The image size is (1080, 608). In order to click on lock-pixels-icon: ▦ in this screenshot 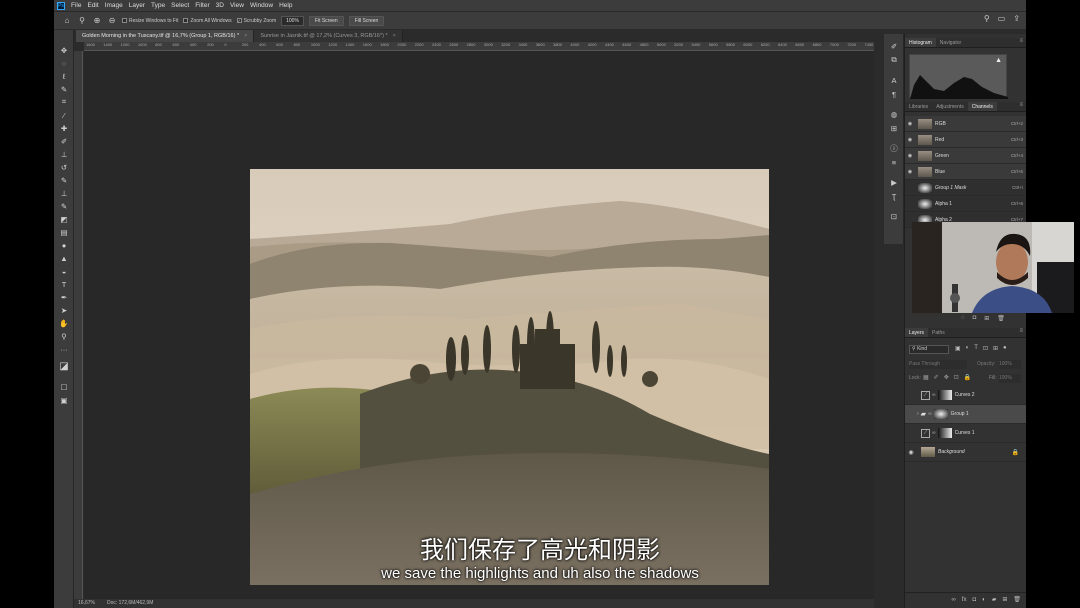, I will do `click(926, 377)`.